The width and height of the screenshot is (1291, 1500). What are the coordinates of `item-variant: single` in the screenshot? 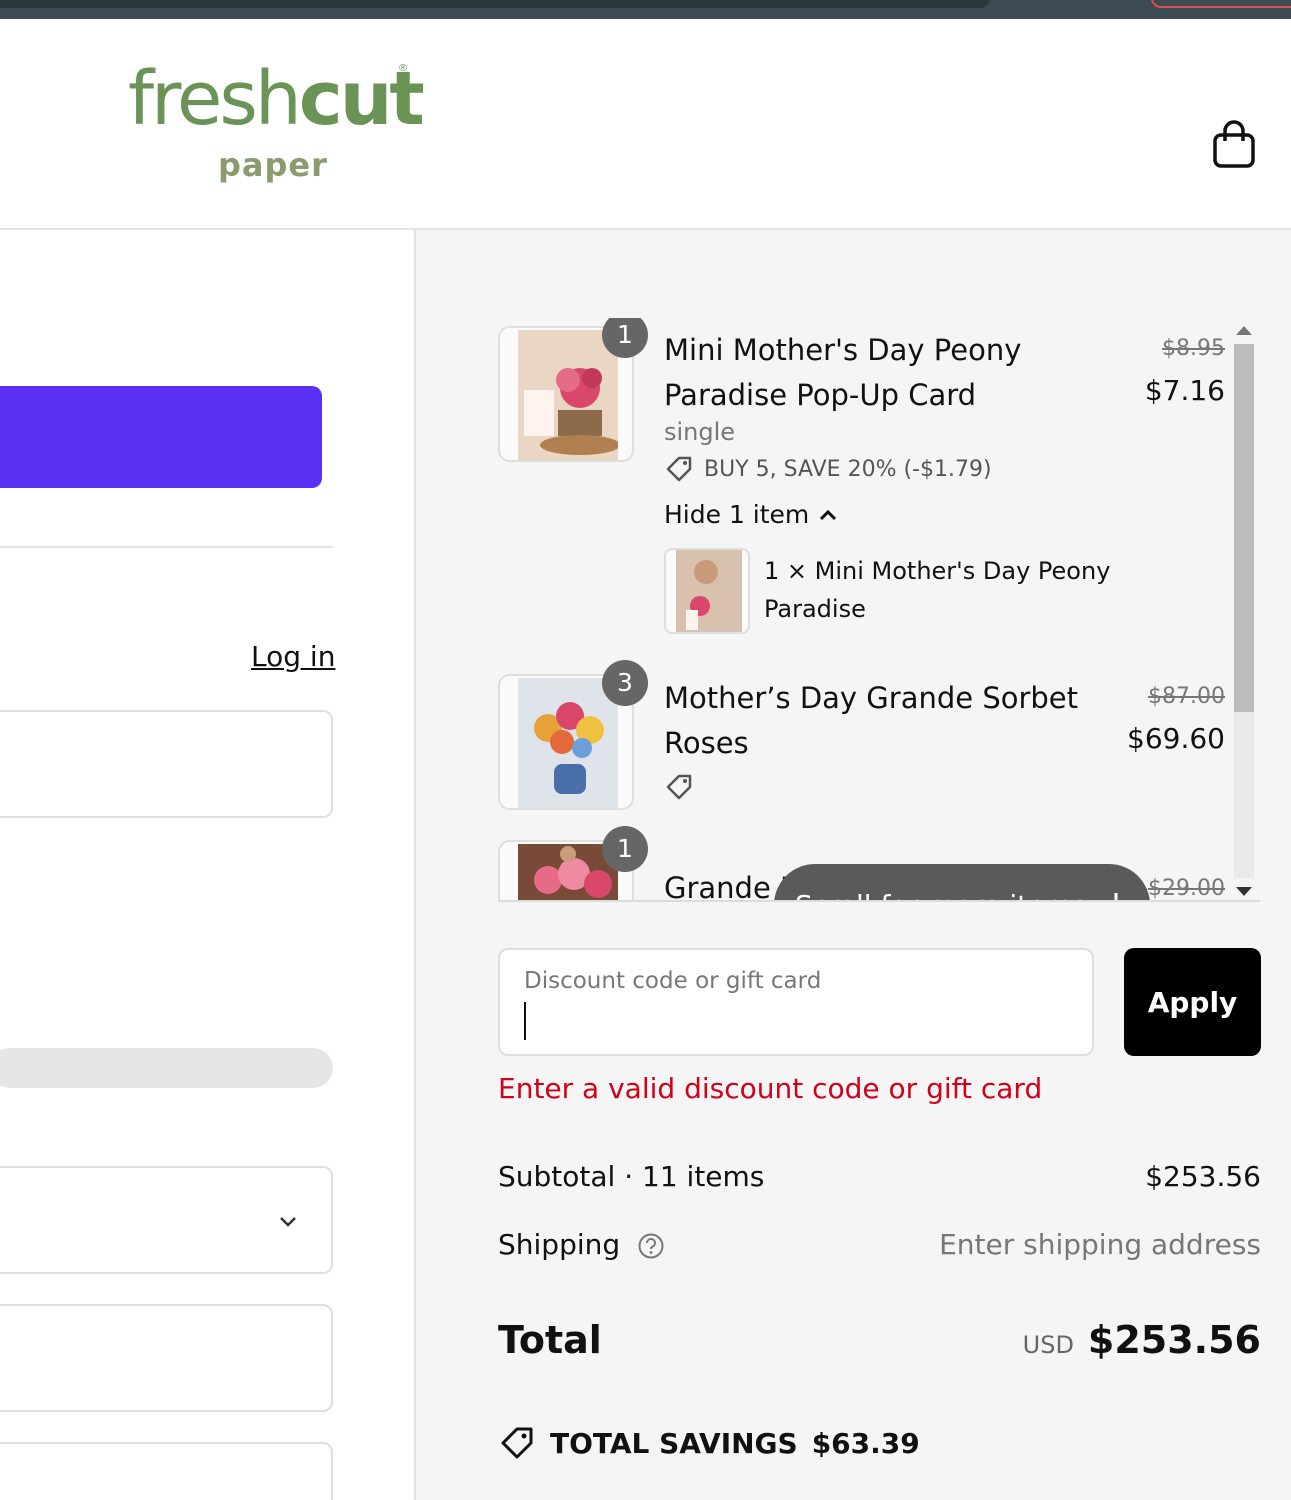 It's located at (700, 432).